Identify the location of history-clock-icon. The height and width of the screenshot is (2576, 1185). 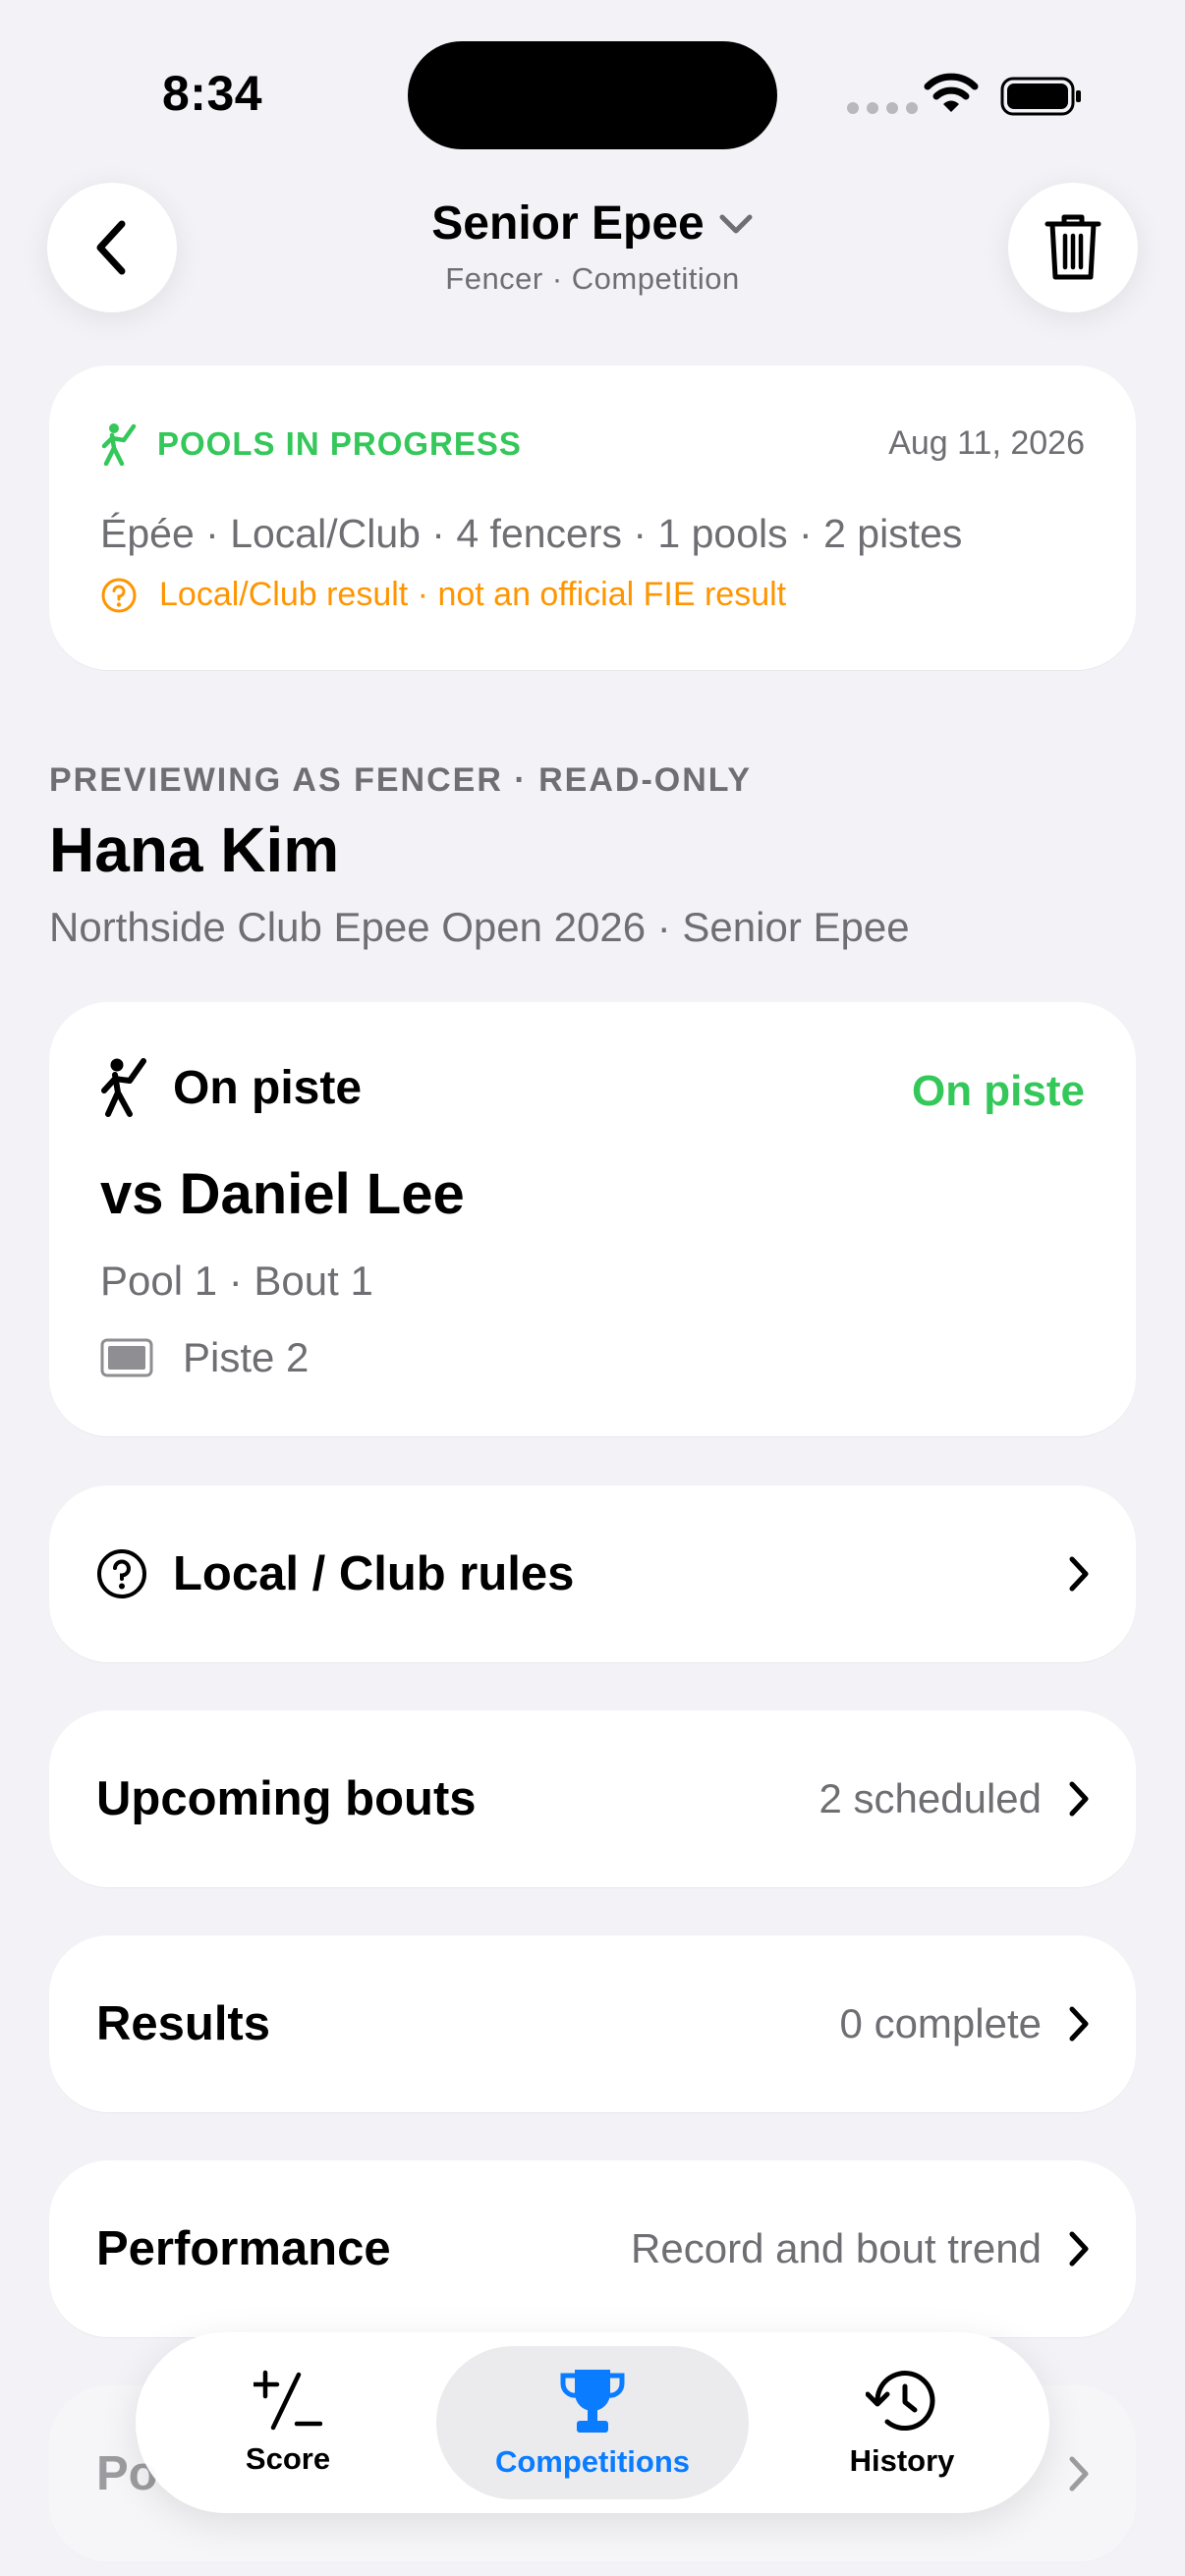
(901, 2401).